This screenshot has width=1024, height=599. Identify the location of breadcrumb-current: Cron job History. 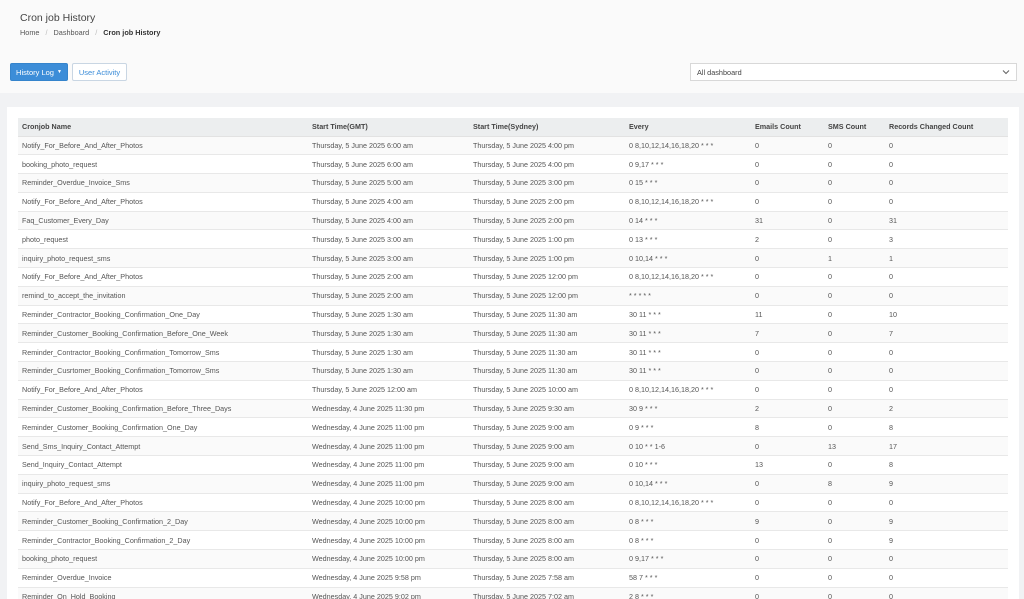
(132, 32).